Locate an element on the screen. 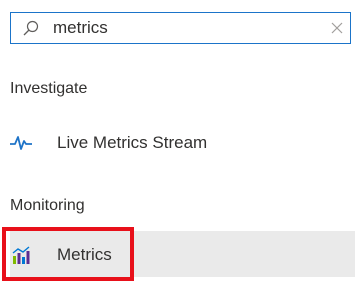 The height and width of the screenshot is (287, 355). search-icon is located at coordinates (31, 28).